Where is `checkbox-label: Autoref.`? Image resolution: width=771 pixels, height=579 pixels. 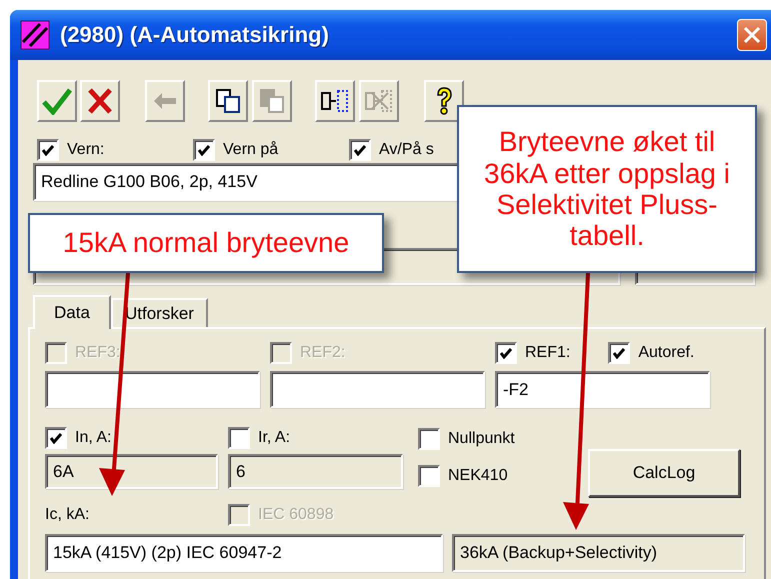 checkbox-label: Autoref. is located at coordinates (666, 353).